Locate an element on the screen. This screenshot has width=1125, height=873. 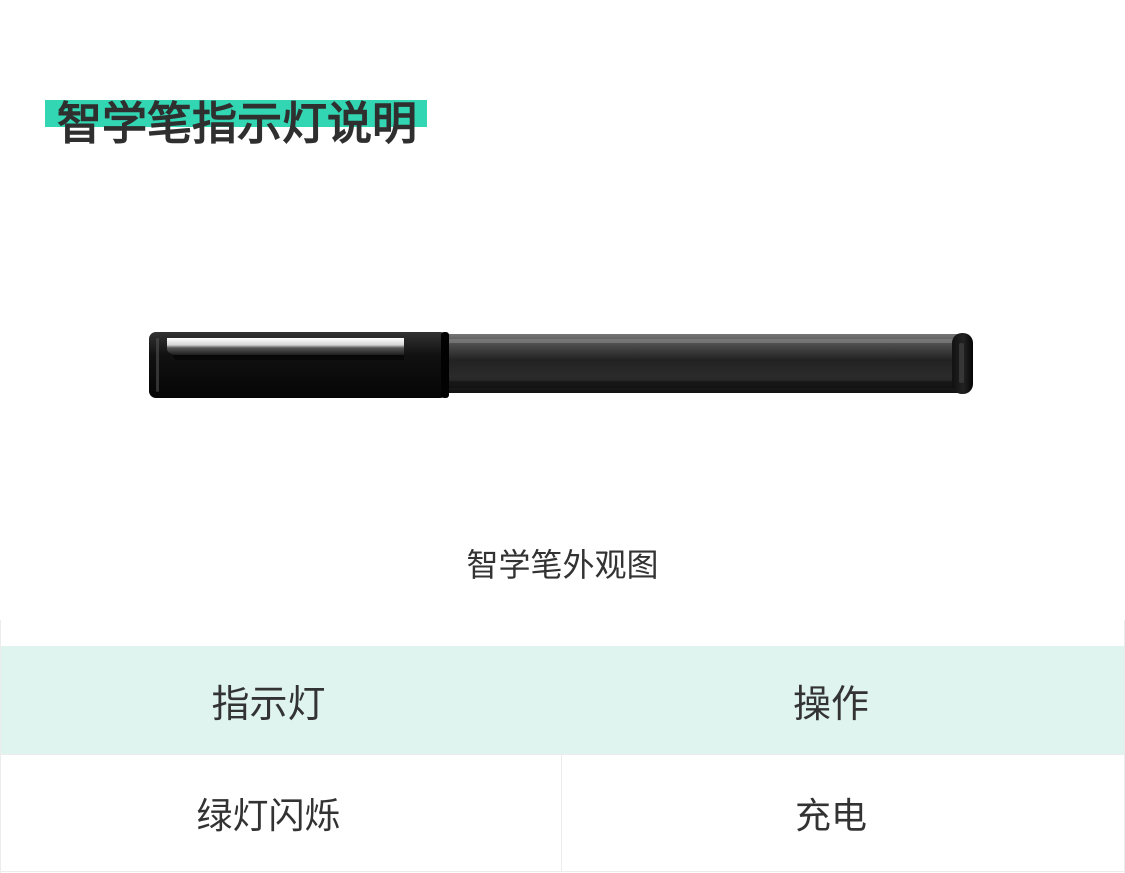
table-row-indicator-value: 绿灯闪烁 is located at coordinates (268, 816).